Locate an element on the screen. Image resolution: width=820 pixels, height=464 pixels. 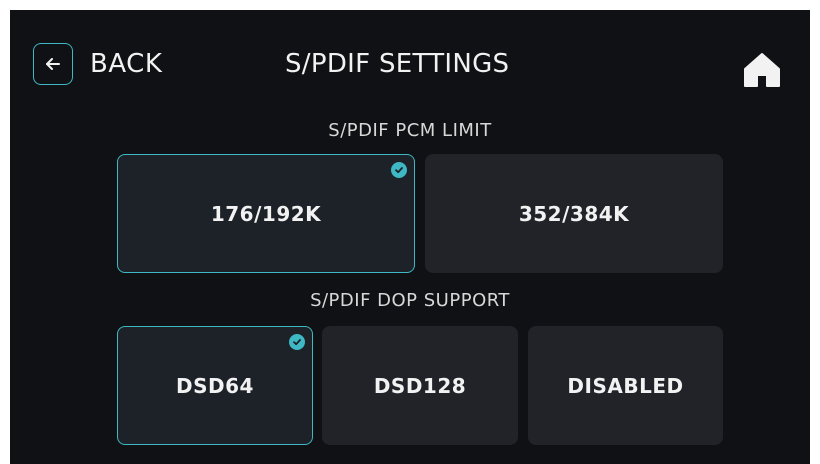
pcm-option-352-384k: 352/384K is located at coordinates (574, 213).